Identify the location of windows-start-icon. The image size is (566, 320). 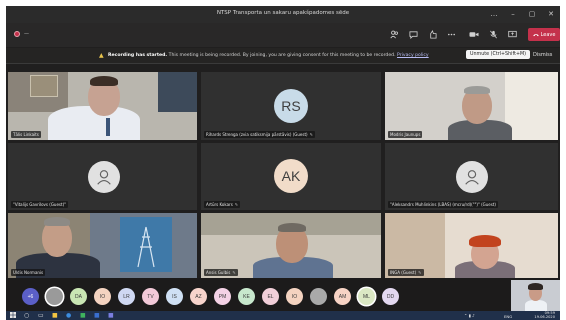
(13, 316).